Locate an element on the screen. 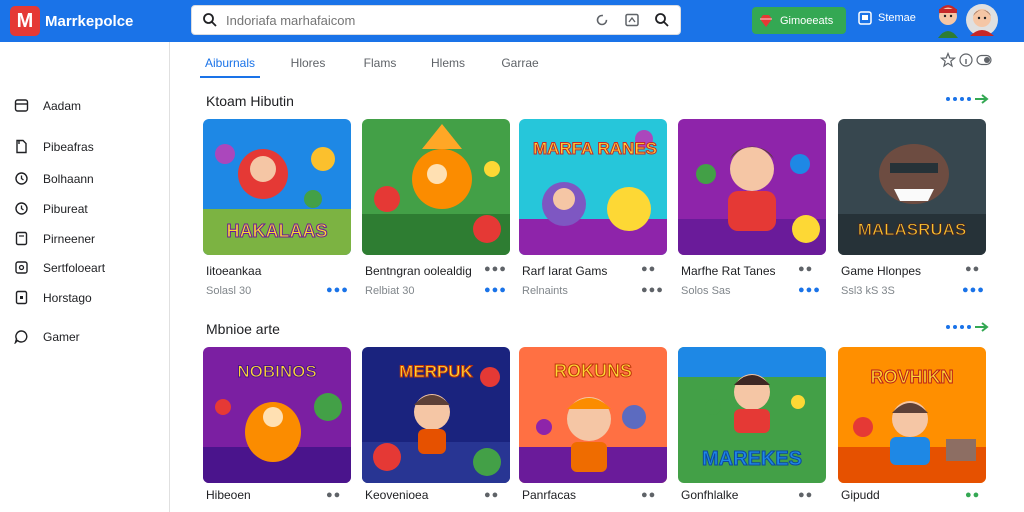 Image resolution: width=1024 pixels, height=512 pixels. logo-mark: M is located at coordinates (25, 21).